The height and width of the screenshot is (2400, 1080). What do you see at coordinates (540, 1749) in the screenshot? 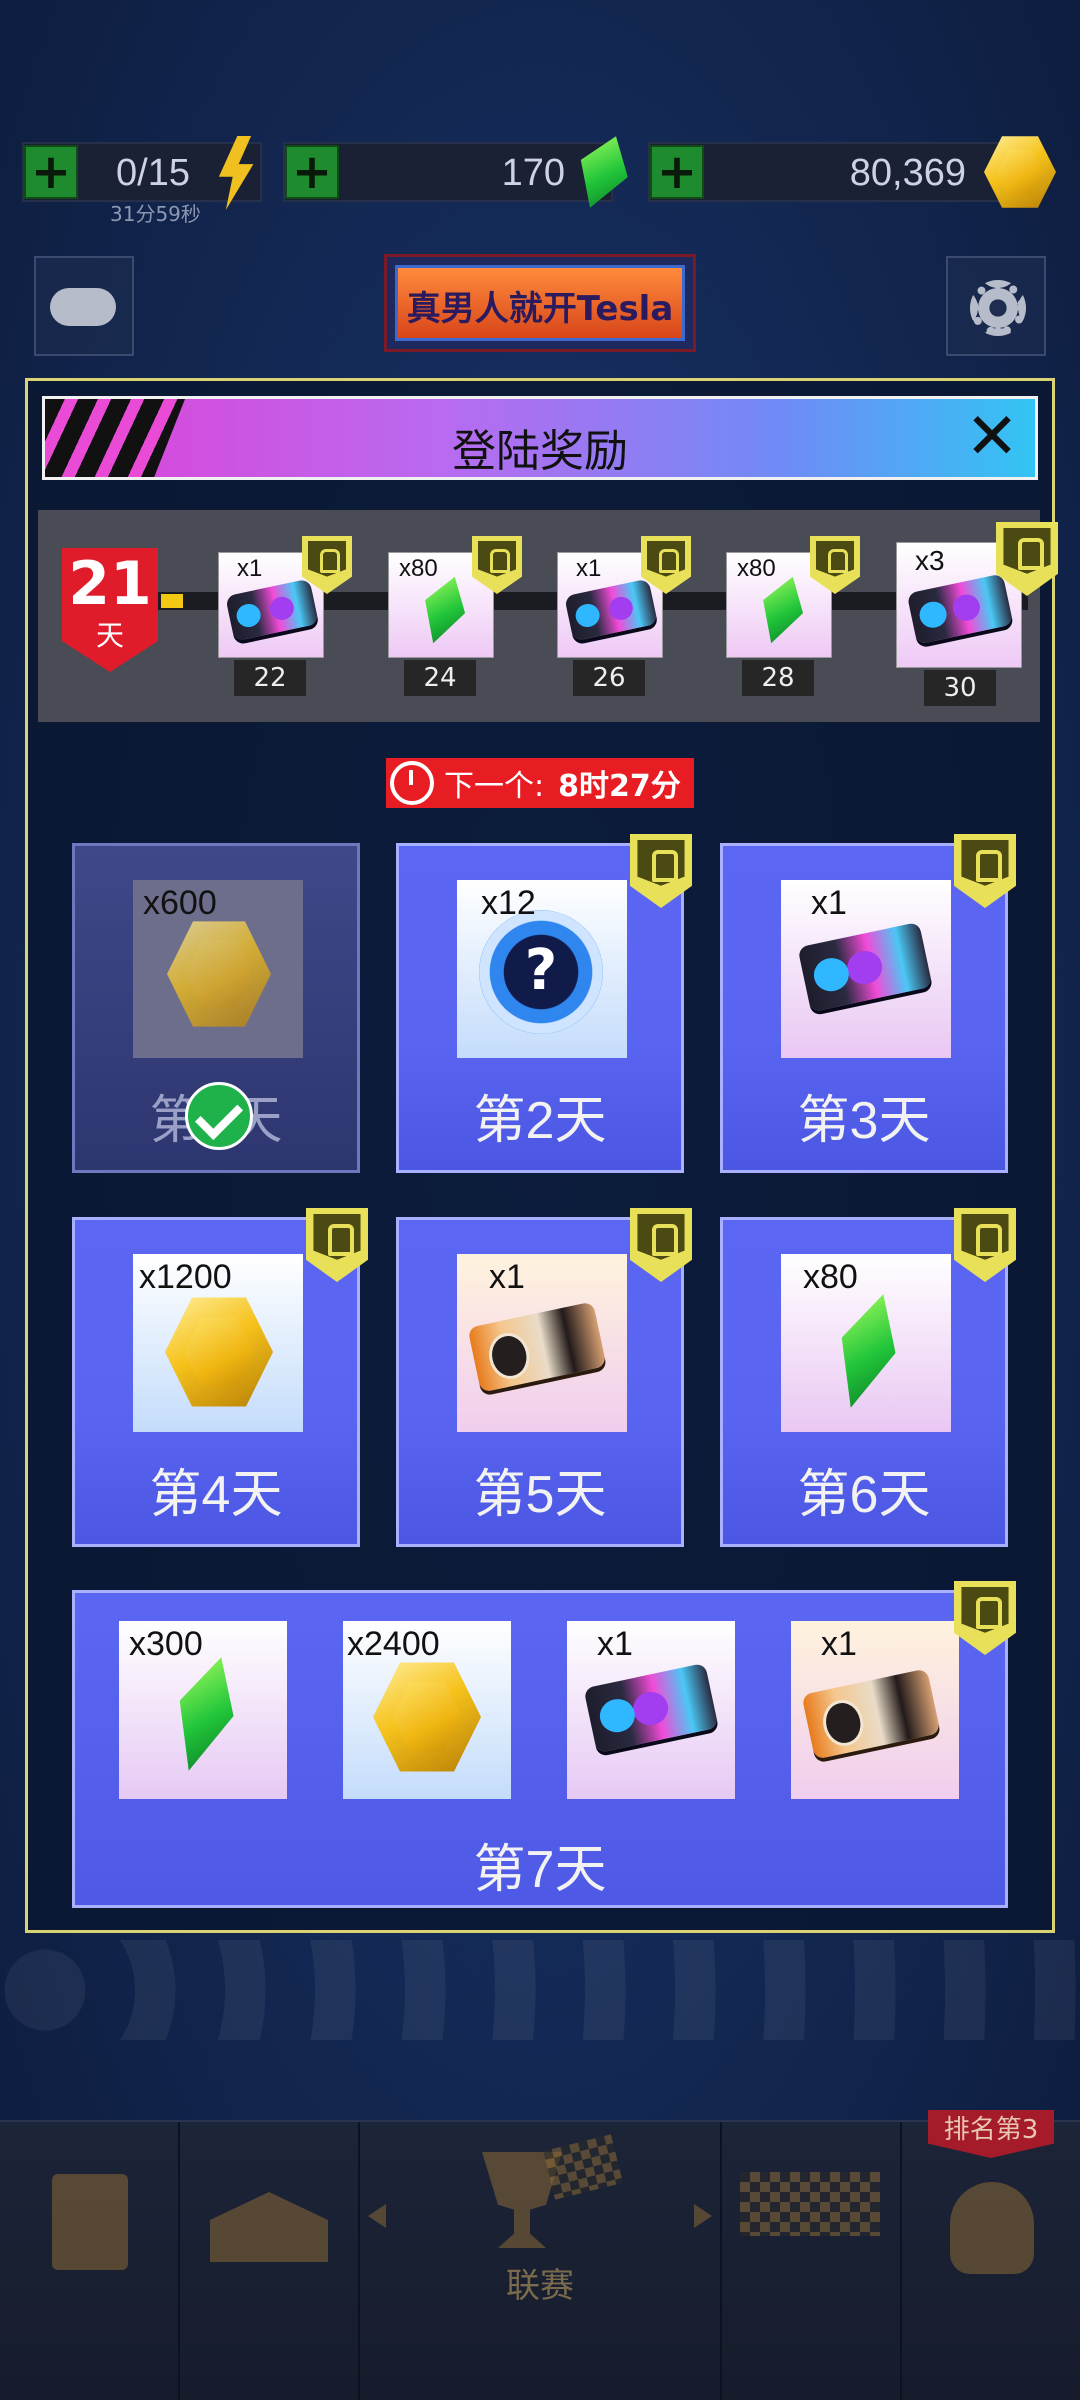
I see `day-card-7: x300 x2400 x1 x1 第7天` at bounding box center [540, 1749].